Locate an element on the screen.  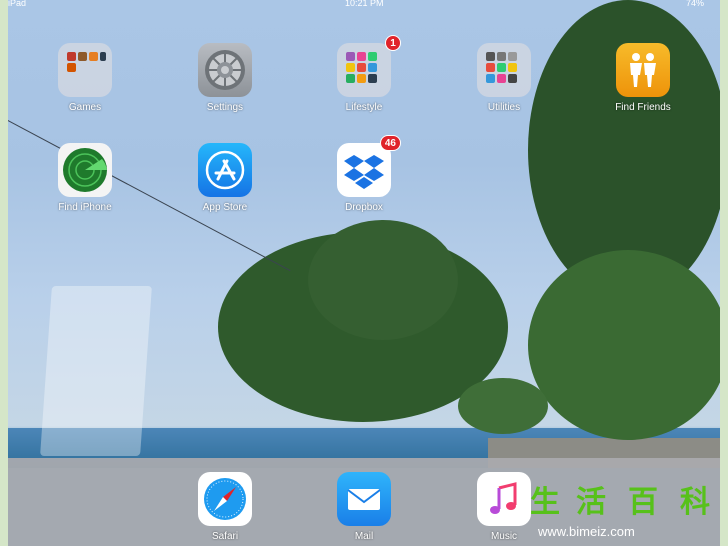
clock: 10:21 PM is located at coordinates (364, 4).